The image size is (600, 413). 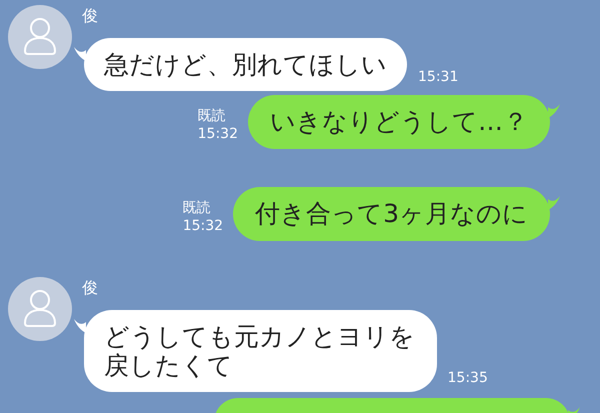 What do you see at coordinates (399, 122) in the screenshot?
I see `message-bubble: いきなりどうして…？` at bounding box center [399, 122].